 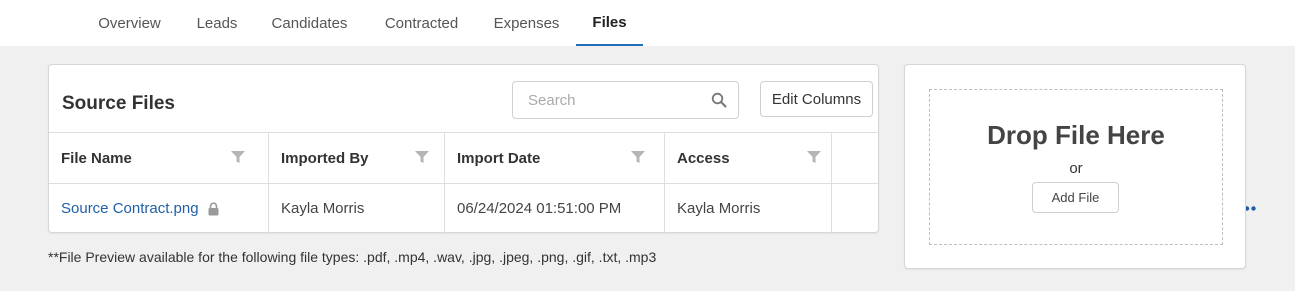 What do you see at coordinates (499, 158) in the screenshot?
I see `column-header-label: Import Date` at bounding box center [499, 158].